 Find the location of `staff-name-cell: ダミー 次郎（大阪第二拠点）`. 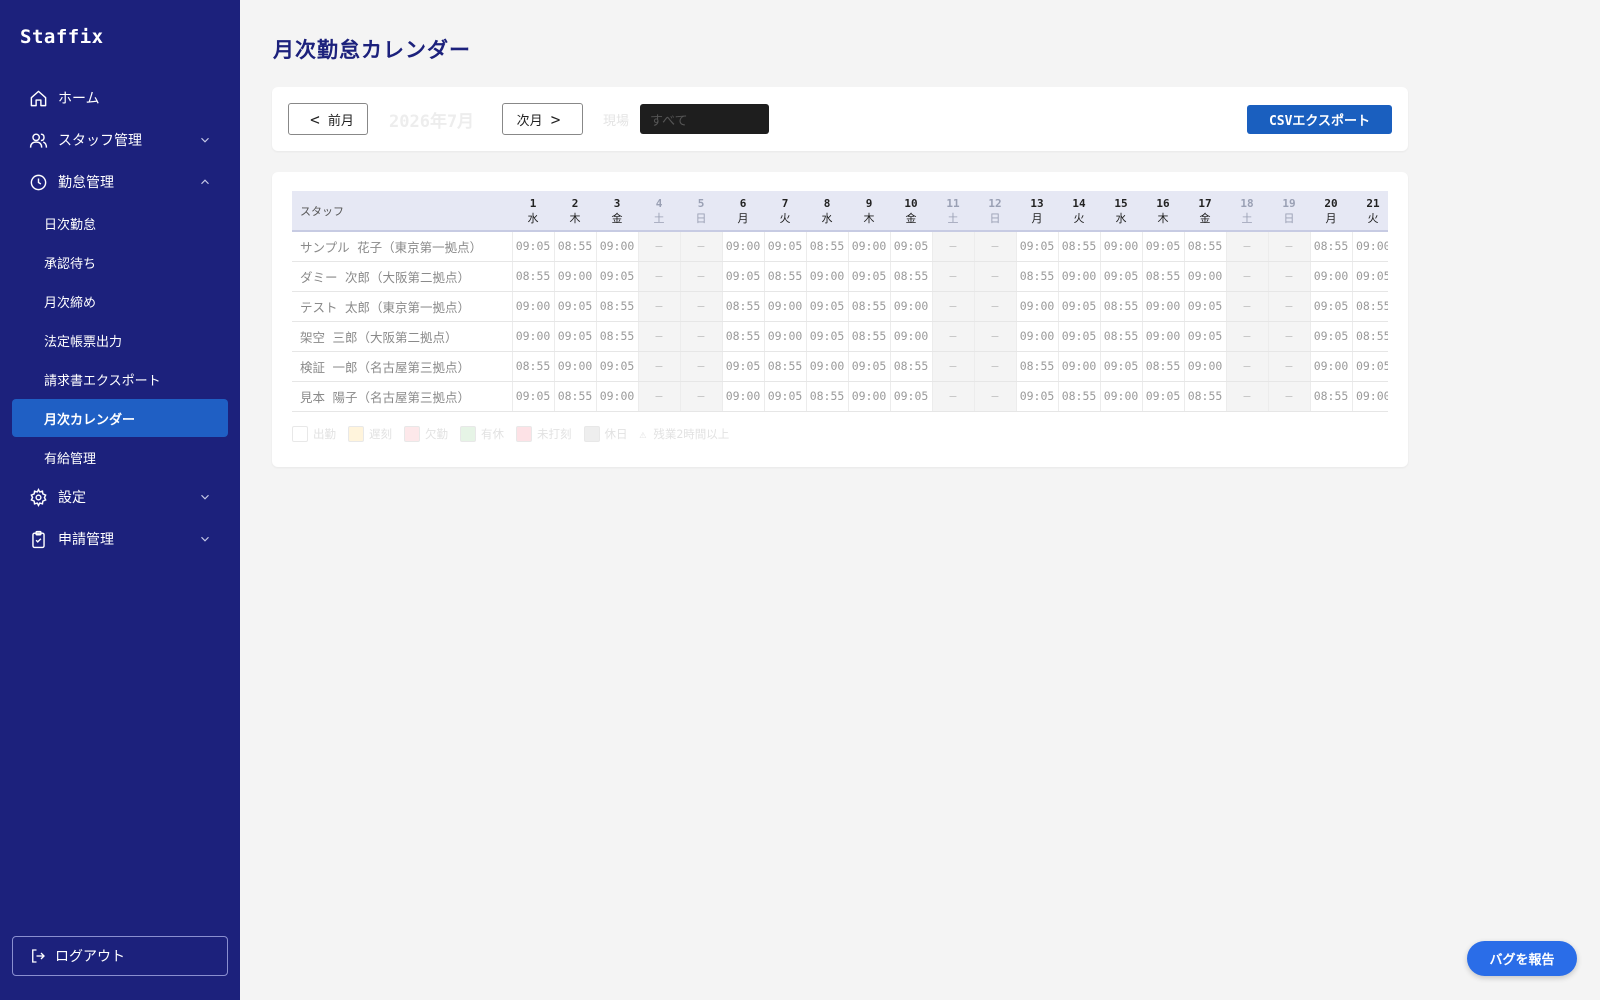

staff-name-cell: ダミー 次郎（大阪第二拠点） is located at coordinates (402, 276).